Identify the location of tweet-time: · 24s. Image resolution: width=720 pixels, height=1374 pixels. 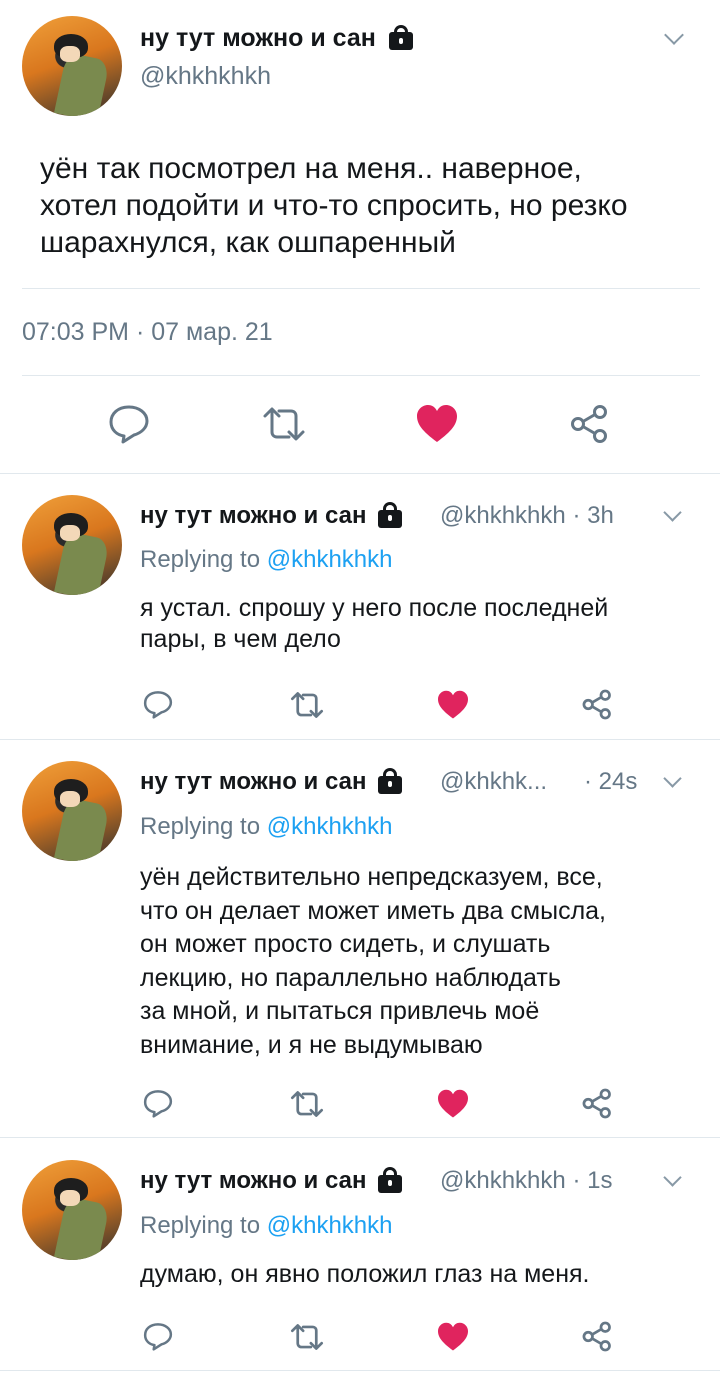
(611, 781).